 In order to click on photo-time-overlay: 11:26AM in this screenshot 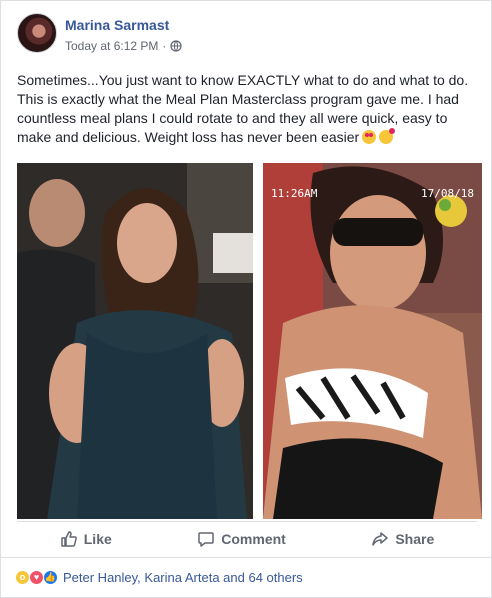, I will do `click(294, 193)`.